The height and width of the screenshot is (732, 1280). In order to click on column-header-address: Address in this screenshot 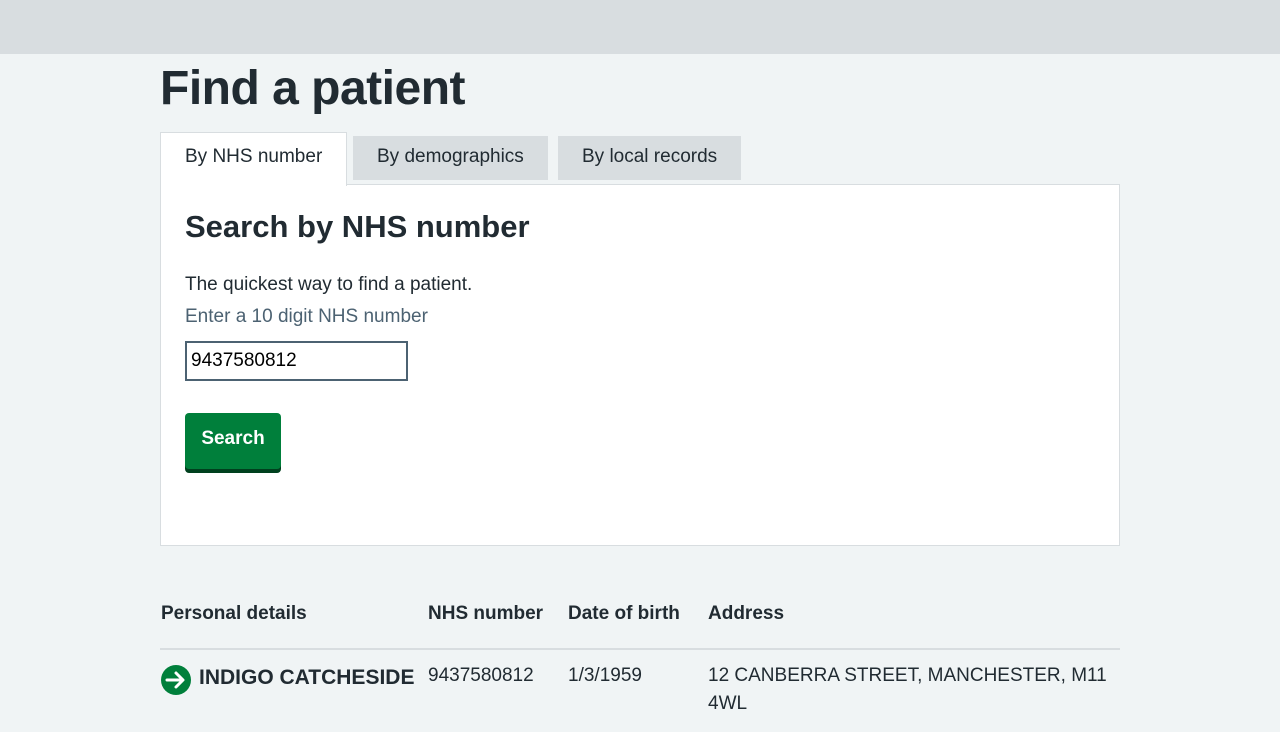, I will do `click(746, 613)`.